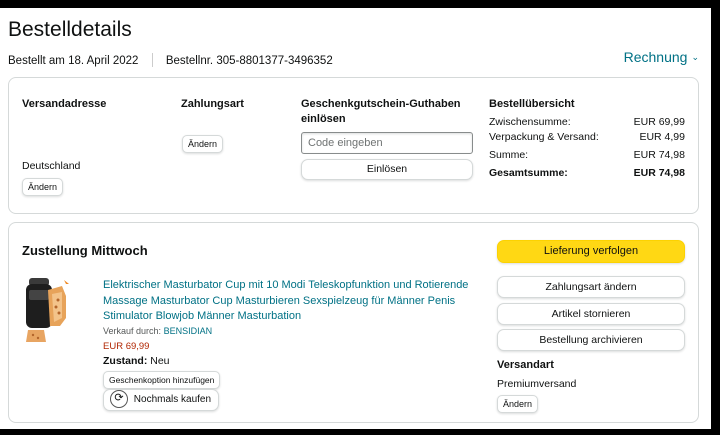  Describe the element at coordinates (119, 398) in the screenshot. I see `buy-again-icon: ⟳` at that location.